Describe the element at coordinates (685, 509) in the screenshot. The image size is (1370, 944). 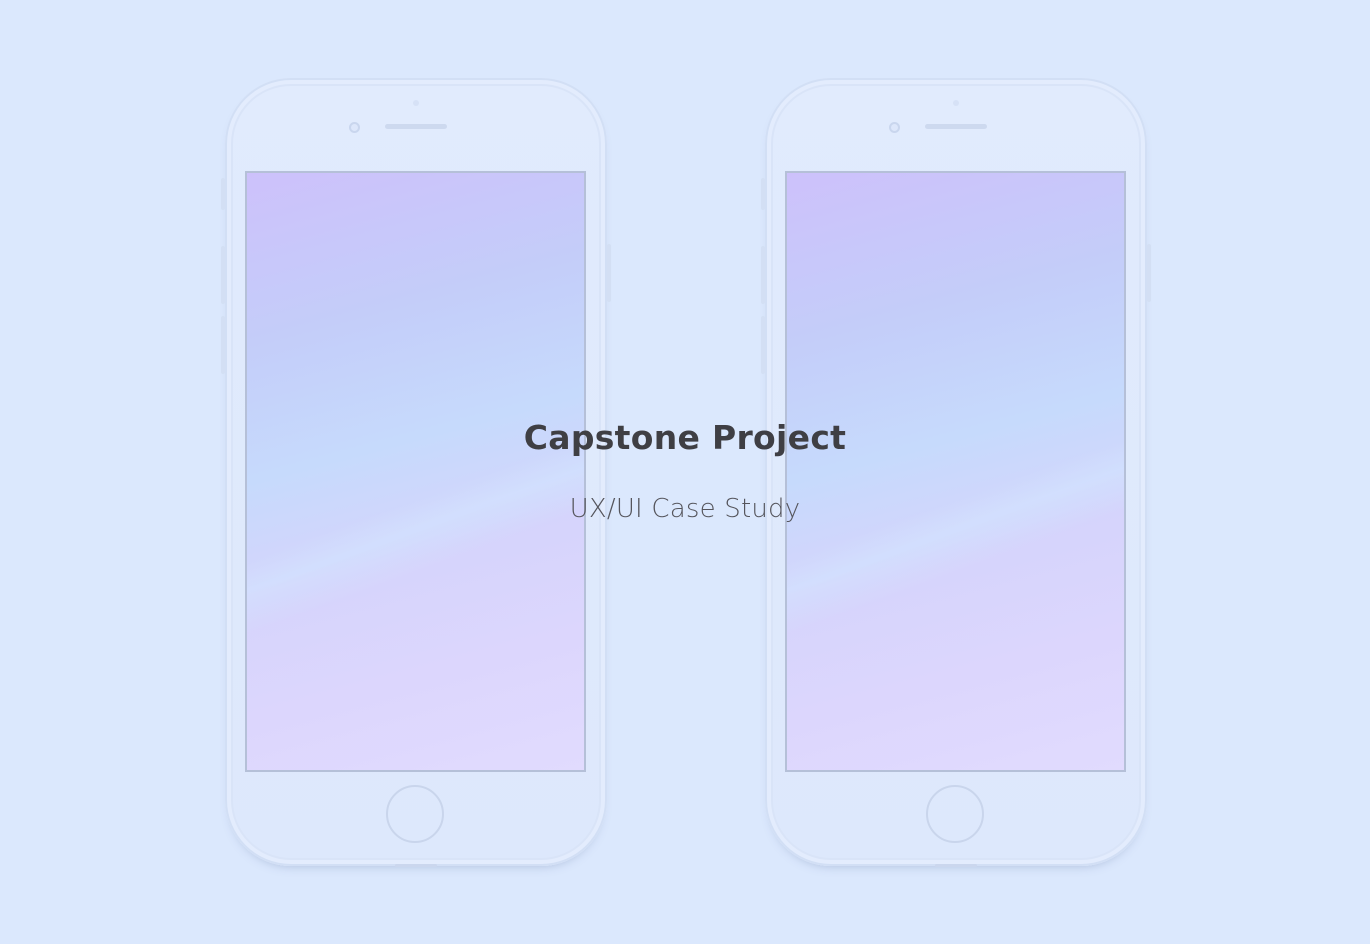
I see `page-subtitle: UX/UI Case Study` at that location.